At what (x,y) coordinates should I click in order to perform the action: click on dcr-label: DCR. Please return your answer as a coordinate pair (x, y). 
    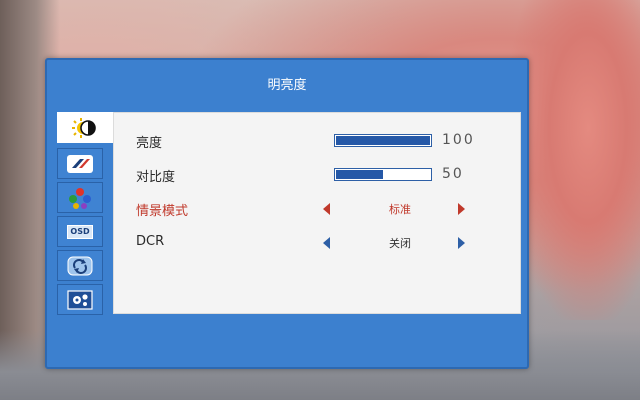
    Looking at the image, I should click on (150, 241).